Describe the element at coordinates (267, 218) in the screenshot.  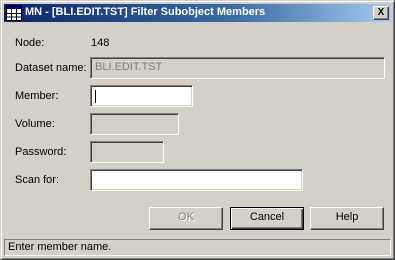
I see `cancel-button: Cancel` at that location.